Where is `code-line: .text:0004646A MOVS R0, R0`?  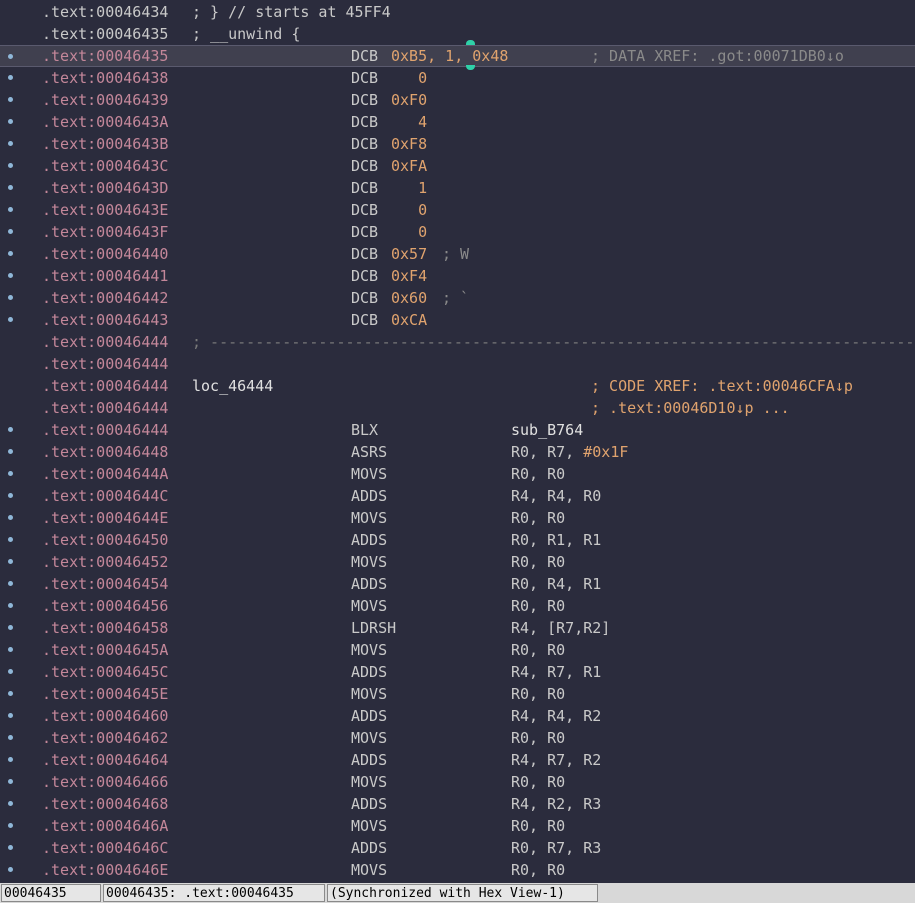 code-line: .text:0004646A MOVS R0, R0 is located at coordinates (457, 826).